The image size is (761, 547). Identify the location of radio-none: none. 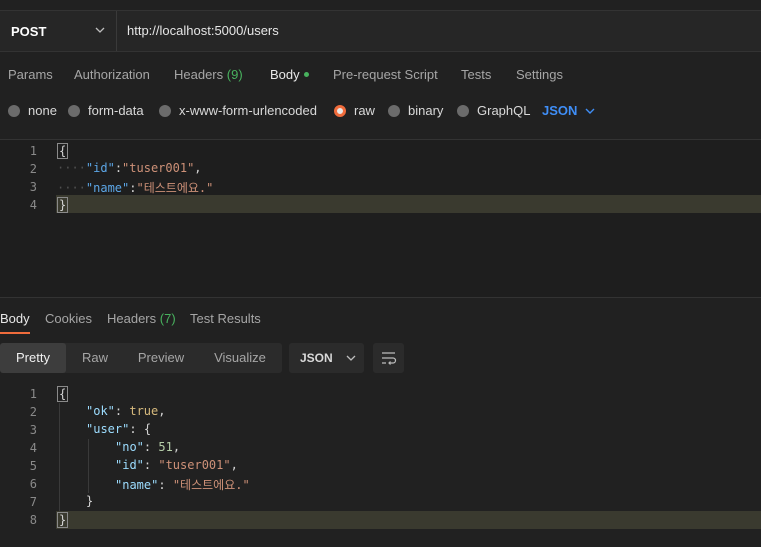
(32, 110).